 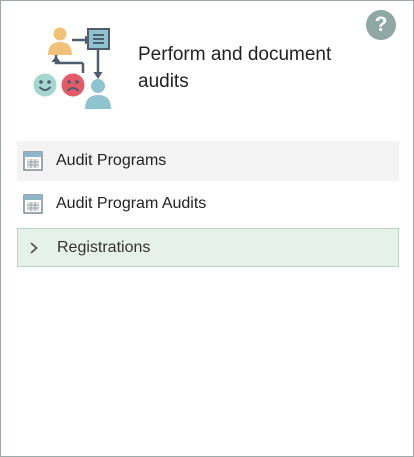 What do you see at coordinates (381, 25) in the screenshot?
I see `help-icon: ?` at bounding box center [381, 25].